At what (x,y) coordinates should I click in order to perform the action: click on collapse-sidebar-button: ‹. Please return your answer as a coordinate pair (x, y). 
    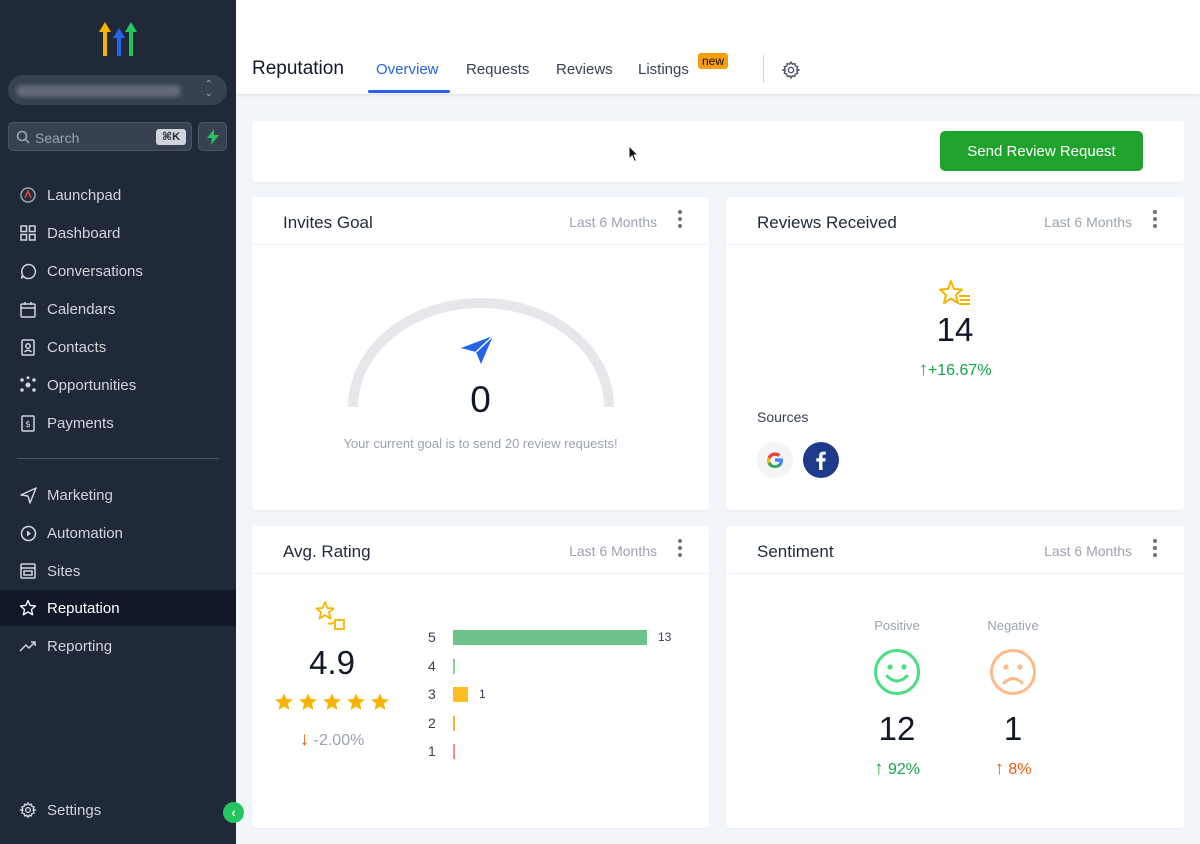
    Looking at the image, I should click on (233, 812).